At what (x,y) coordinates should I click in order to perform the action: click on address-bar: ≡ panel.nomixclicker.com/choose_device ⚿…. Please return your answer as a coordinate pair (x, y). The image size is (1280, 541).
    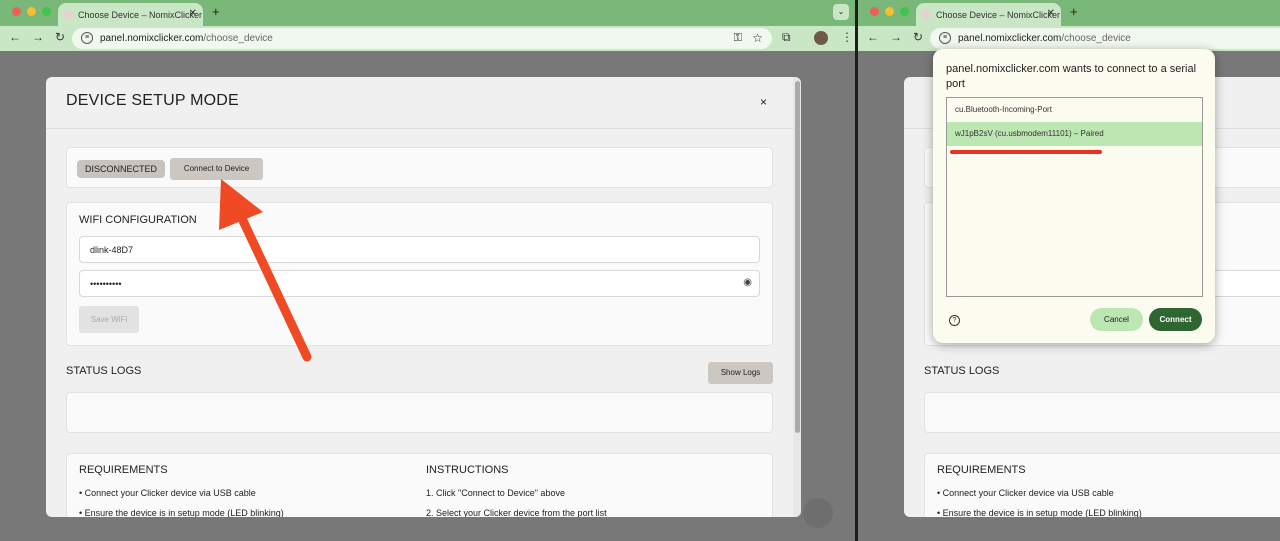
    Looking at the image, I should click on (422, 38).